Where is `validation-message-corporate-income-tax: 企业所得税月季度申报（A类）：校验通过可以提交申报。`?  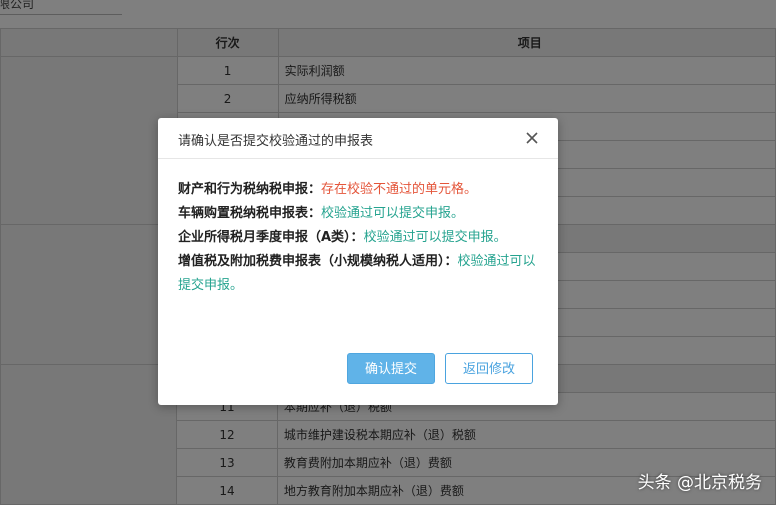 validation-message-corporate-income-tax: 企业所得税月季度申报（A类）：校验通过可以提交申报。 is located at coordinates (358, 238).